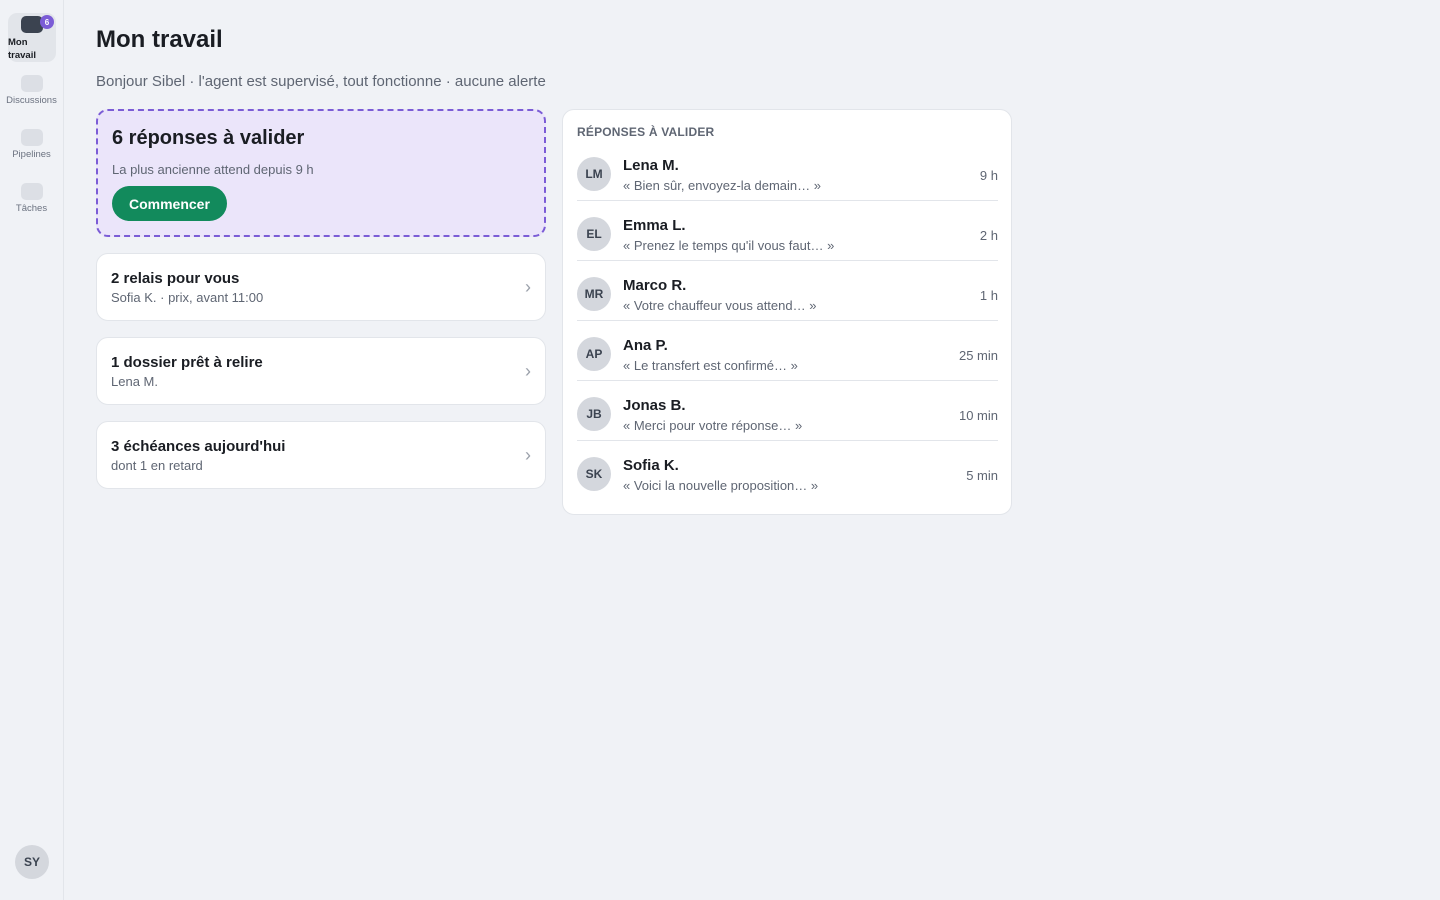  I want to click on reply-time: 5 min, so click(982, 475).